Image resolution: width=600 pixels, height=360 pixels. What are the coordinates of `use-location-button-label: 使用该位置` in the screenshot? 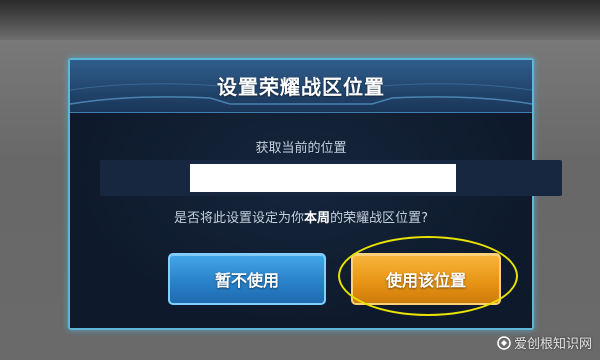 It's located at (425, 280).